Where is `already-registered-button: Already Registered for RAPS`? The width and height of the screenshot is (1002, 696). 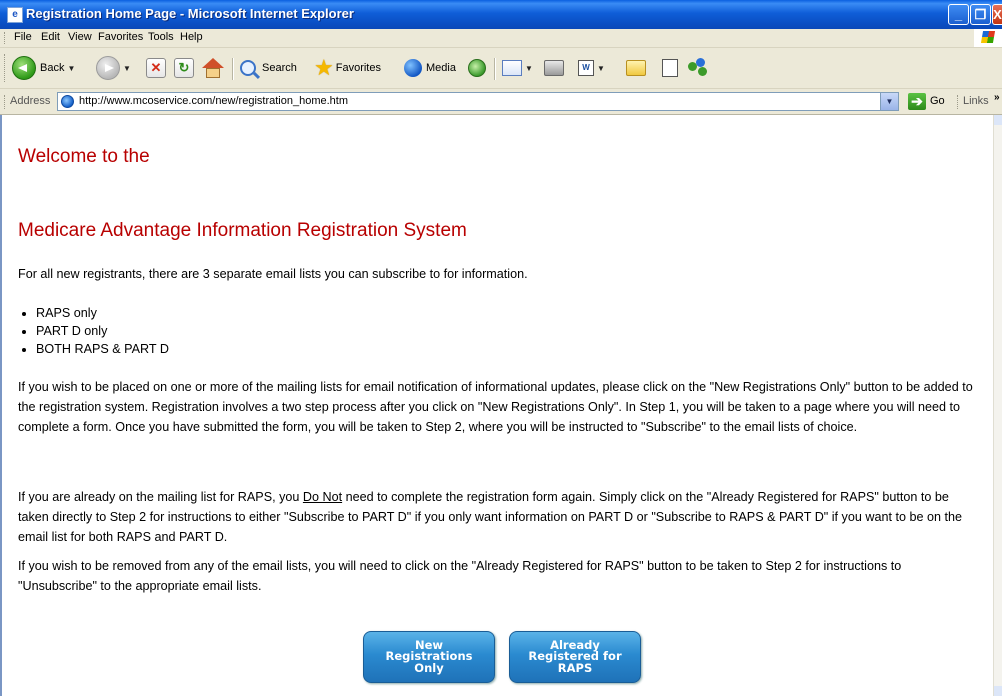
already-registered-button: Already Registered for RAPS is located at coordinates (575, 657).